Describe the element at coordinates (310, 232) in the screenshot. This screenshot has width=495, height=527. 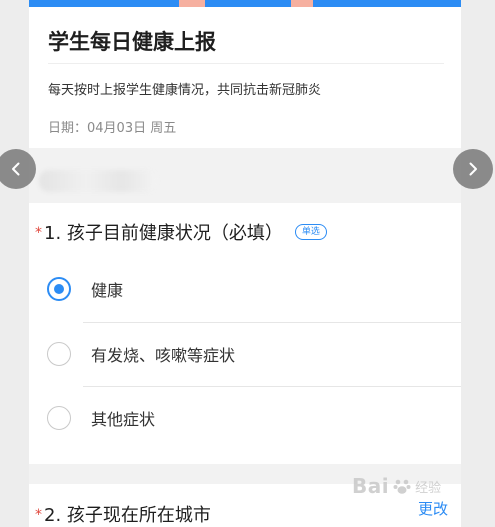
I see `single-choice-badge: 单选` at that location.